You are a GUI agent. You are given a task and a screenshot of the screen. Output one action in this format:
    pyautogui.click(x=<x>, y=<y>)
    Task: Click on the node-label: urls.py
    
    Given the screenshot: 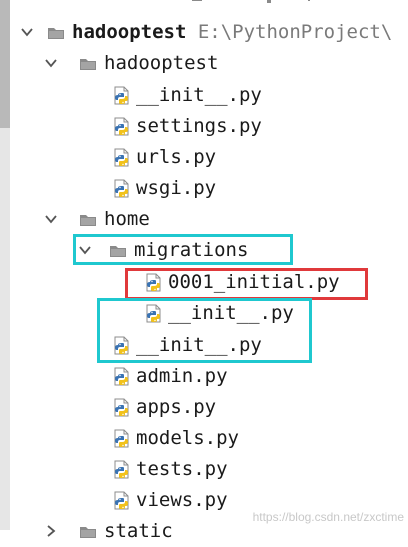 What is the action you would take?
    pyautogui.click(x=176, y=157)
    